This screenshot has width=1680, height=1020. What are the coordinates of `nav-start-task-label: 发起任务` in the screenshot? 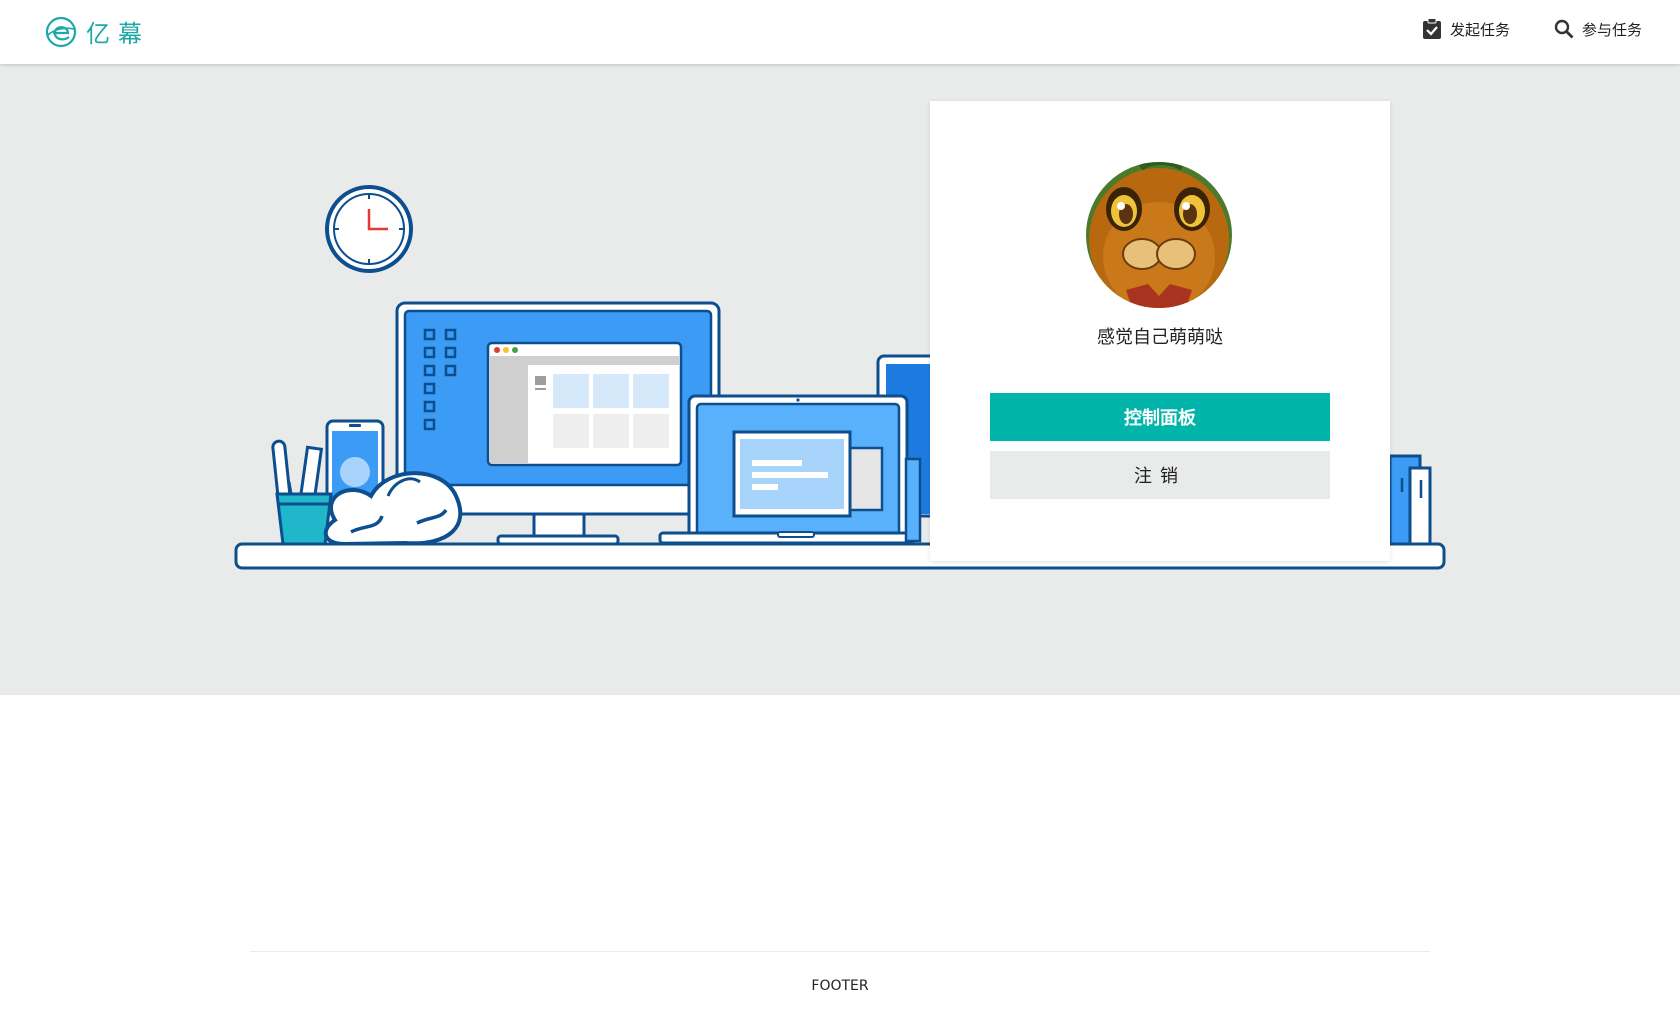 It's located at (1479, 29).